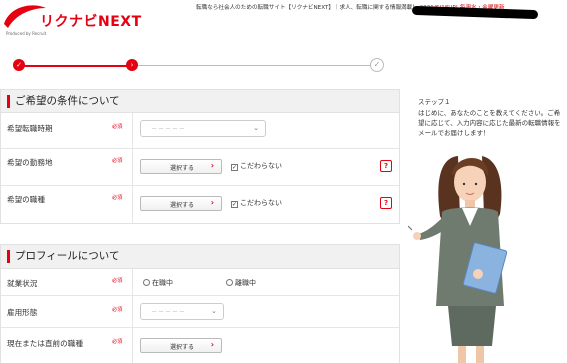  I want to click on desired-timing-row: 希望転職時期 必須 －－－－－ ⌄, so click(200, 131).